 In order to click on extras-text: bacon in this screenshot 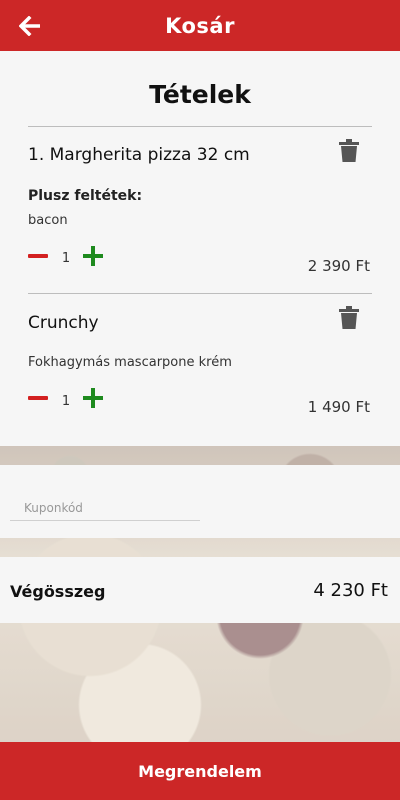, I will do `click(48, 220)`.